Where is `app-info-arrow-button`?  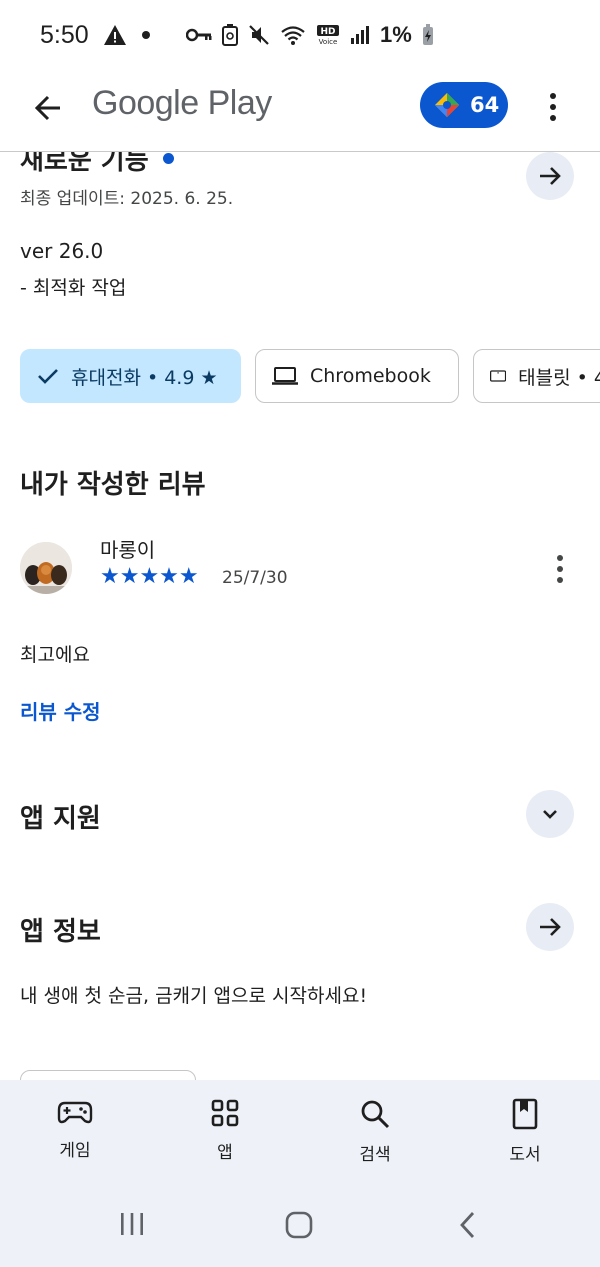
app-info-arrow-button is located at coordinates (550, 927).